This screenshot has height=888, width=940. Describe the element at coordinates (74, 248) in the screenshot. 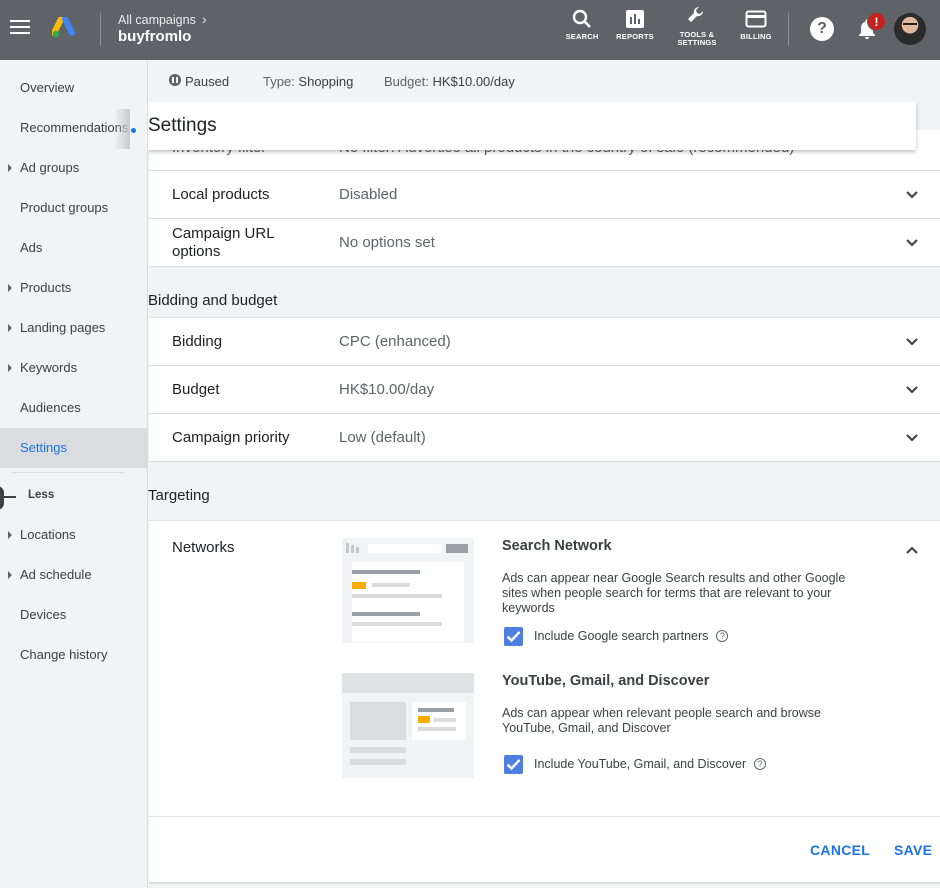

I see `sidebar-item-ads: Ads` at that location.